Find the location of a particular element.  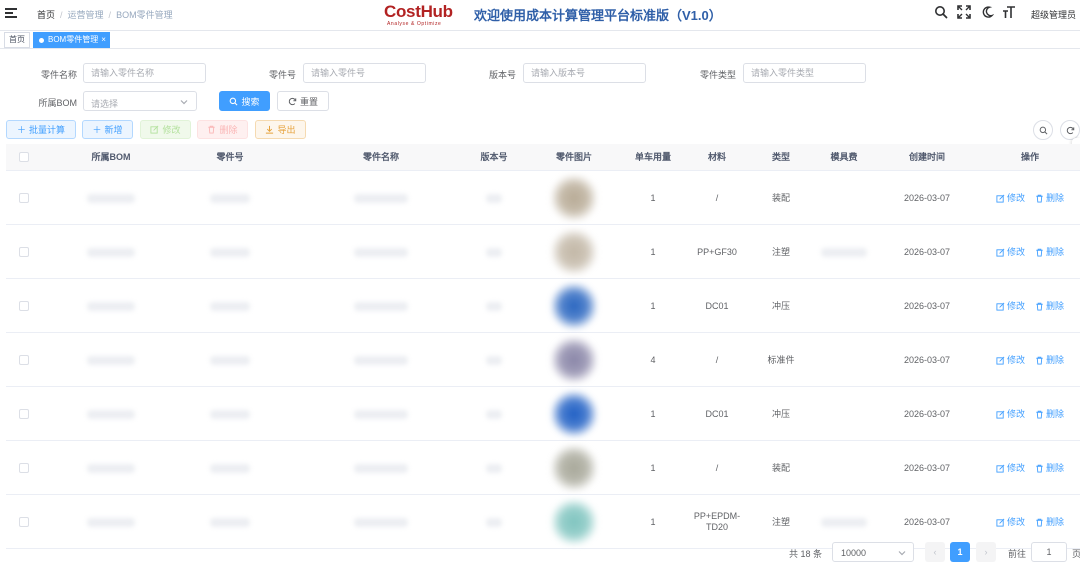

delete-button: 删除 is located at coordinates (222, 129).